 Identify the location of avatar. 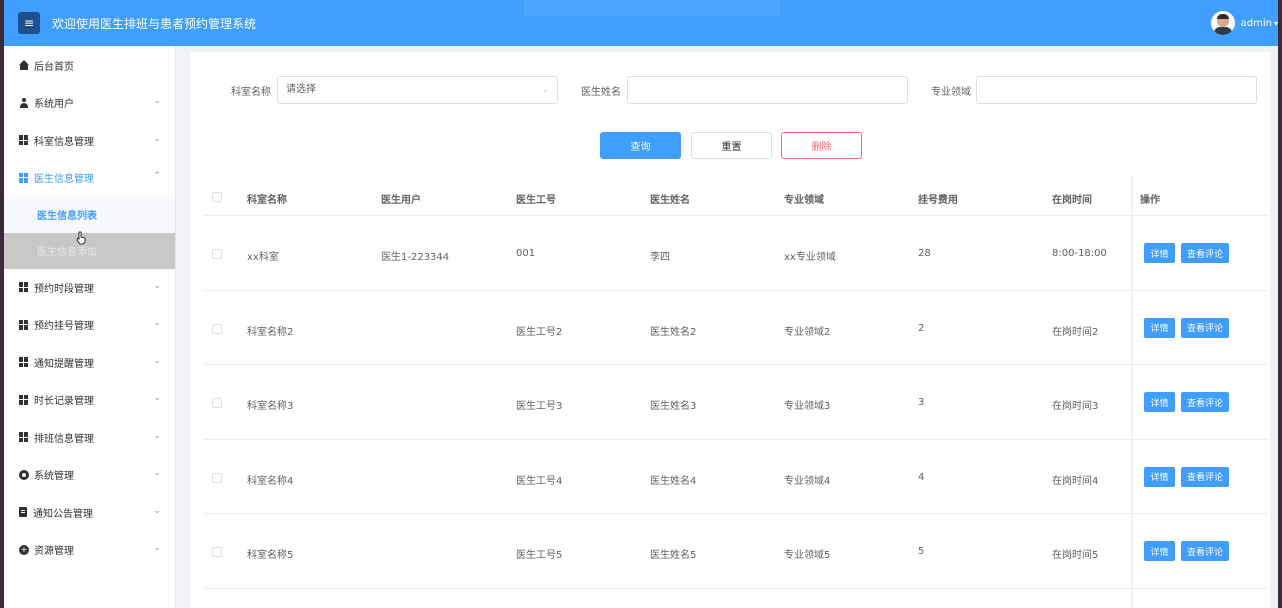
(1222, 23).